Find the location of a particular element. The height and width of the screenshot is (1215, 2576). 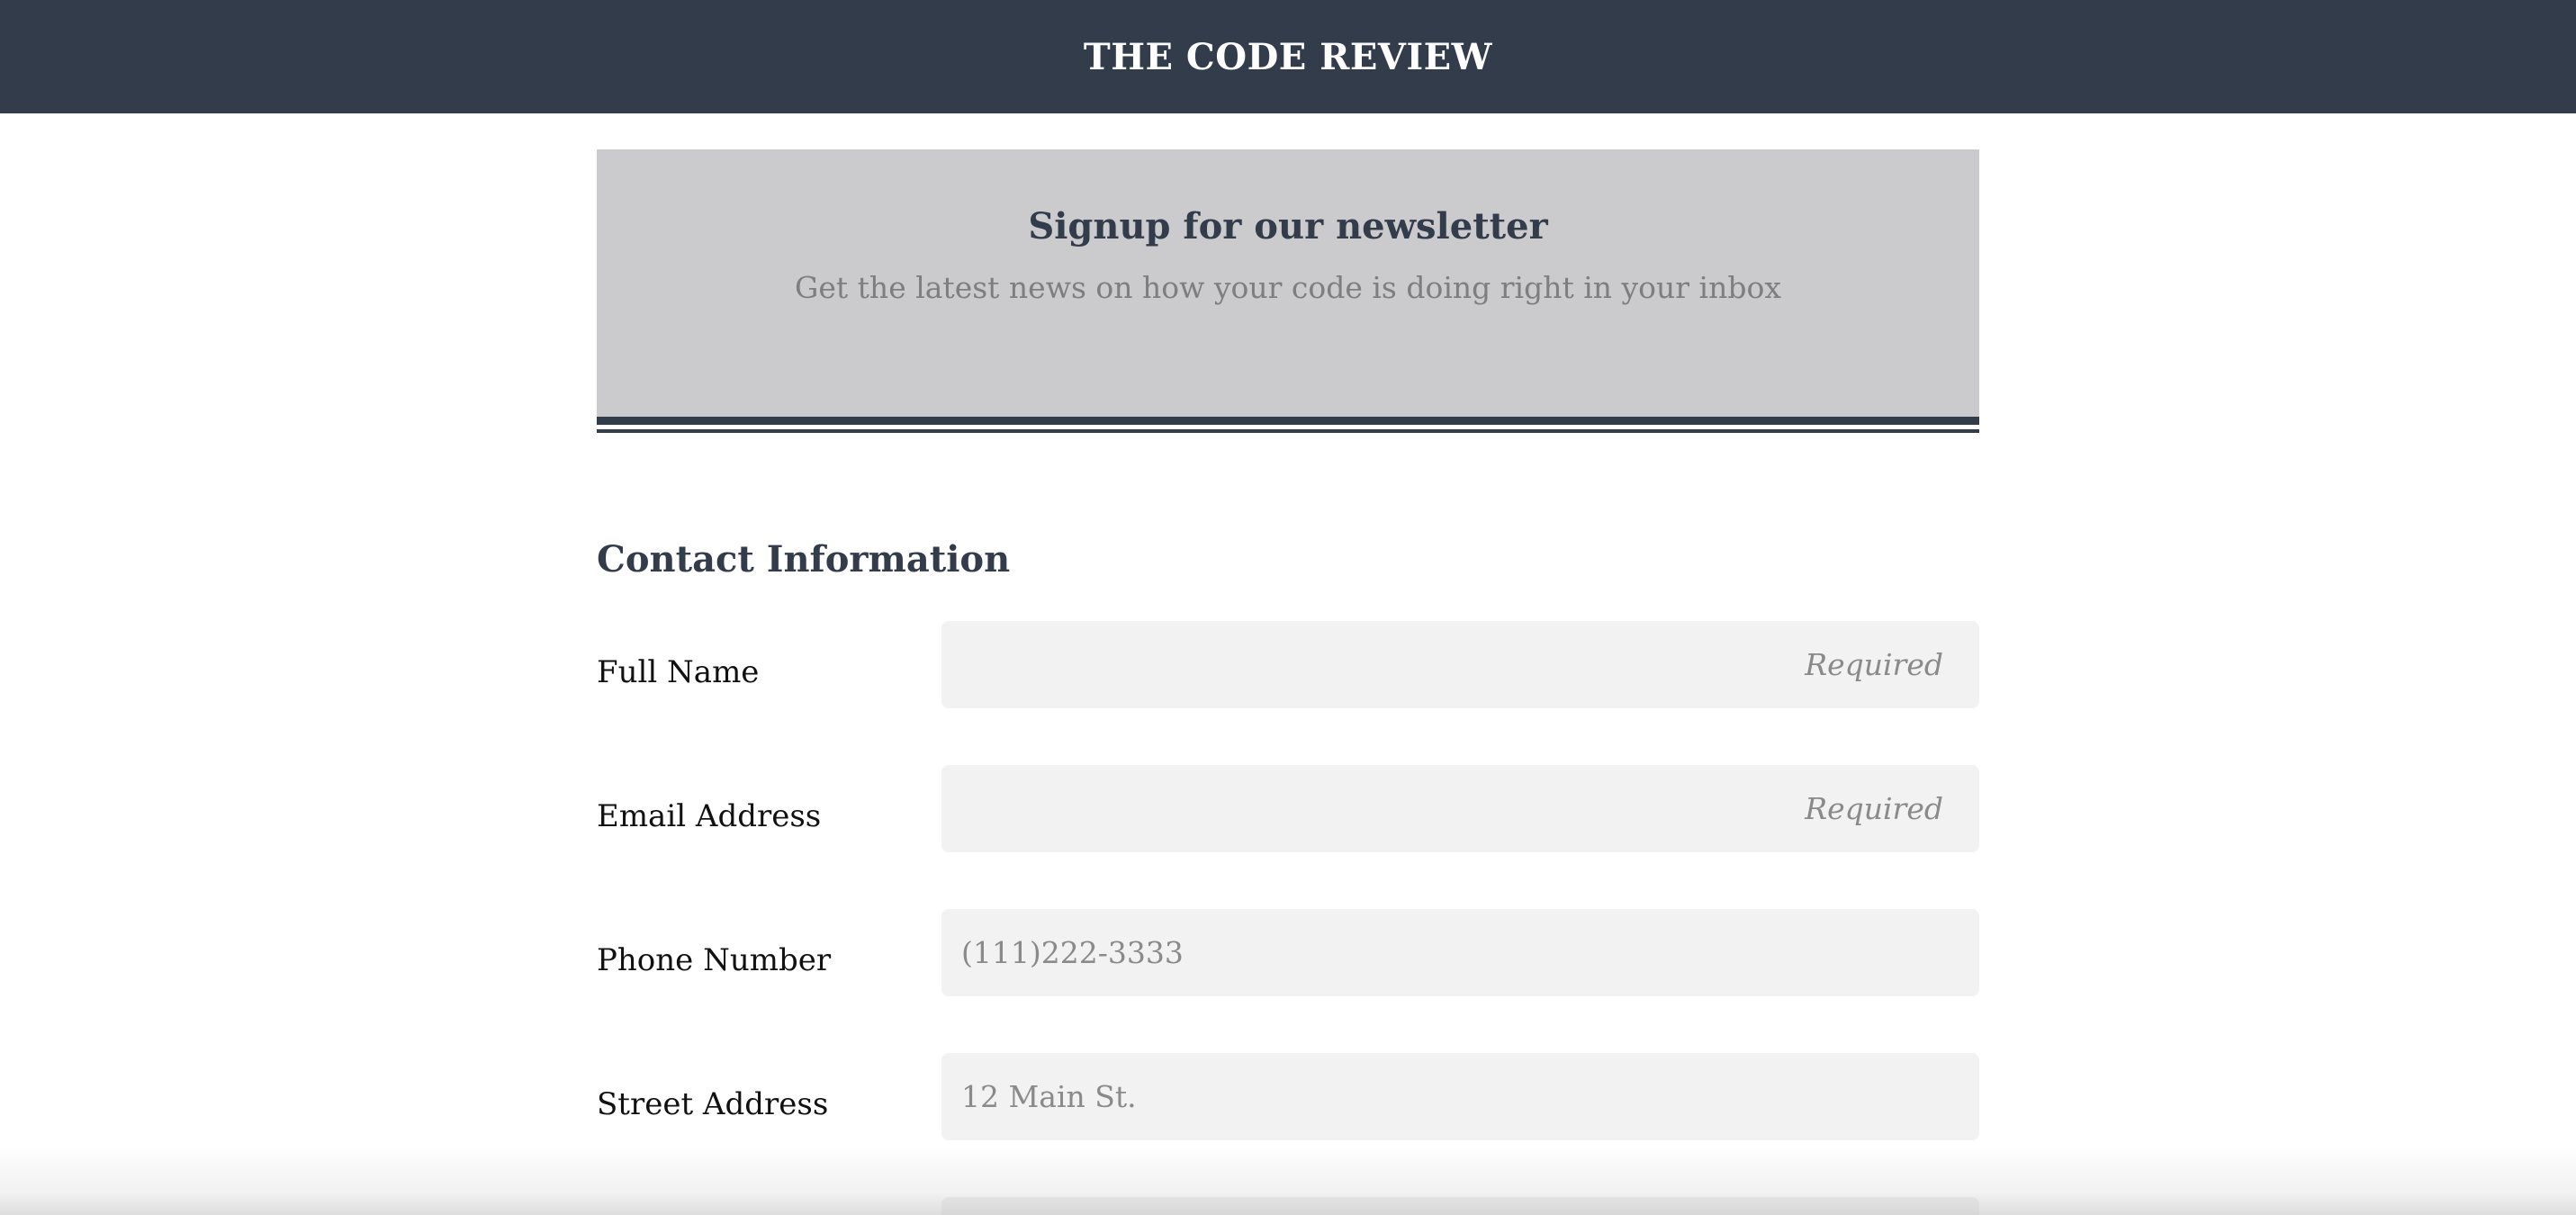

site-title: THE CODE REVIEW is located at coordinates (1288, 56).